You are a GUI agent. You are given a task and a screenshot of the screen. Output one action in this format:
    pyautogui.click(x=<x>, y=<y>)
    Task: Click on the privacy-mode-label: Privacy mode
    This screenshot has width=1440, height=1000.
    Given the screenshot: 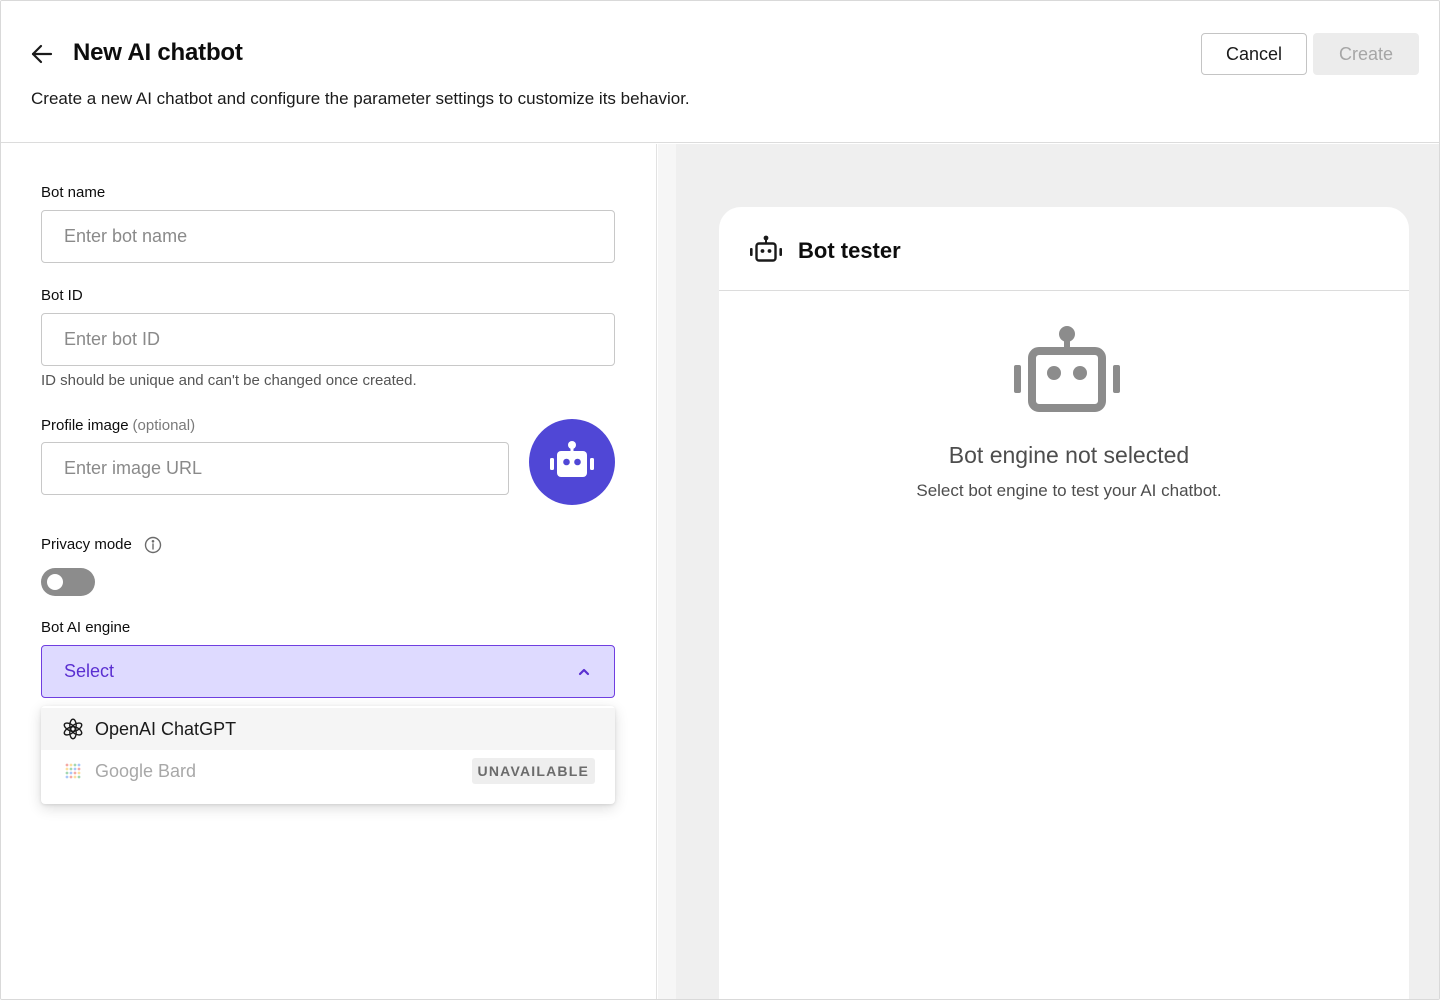 What is the action you would take?
    pyautogui.click(x=101, y=545)
    